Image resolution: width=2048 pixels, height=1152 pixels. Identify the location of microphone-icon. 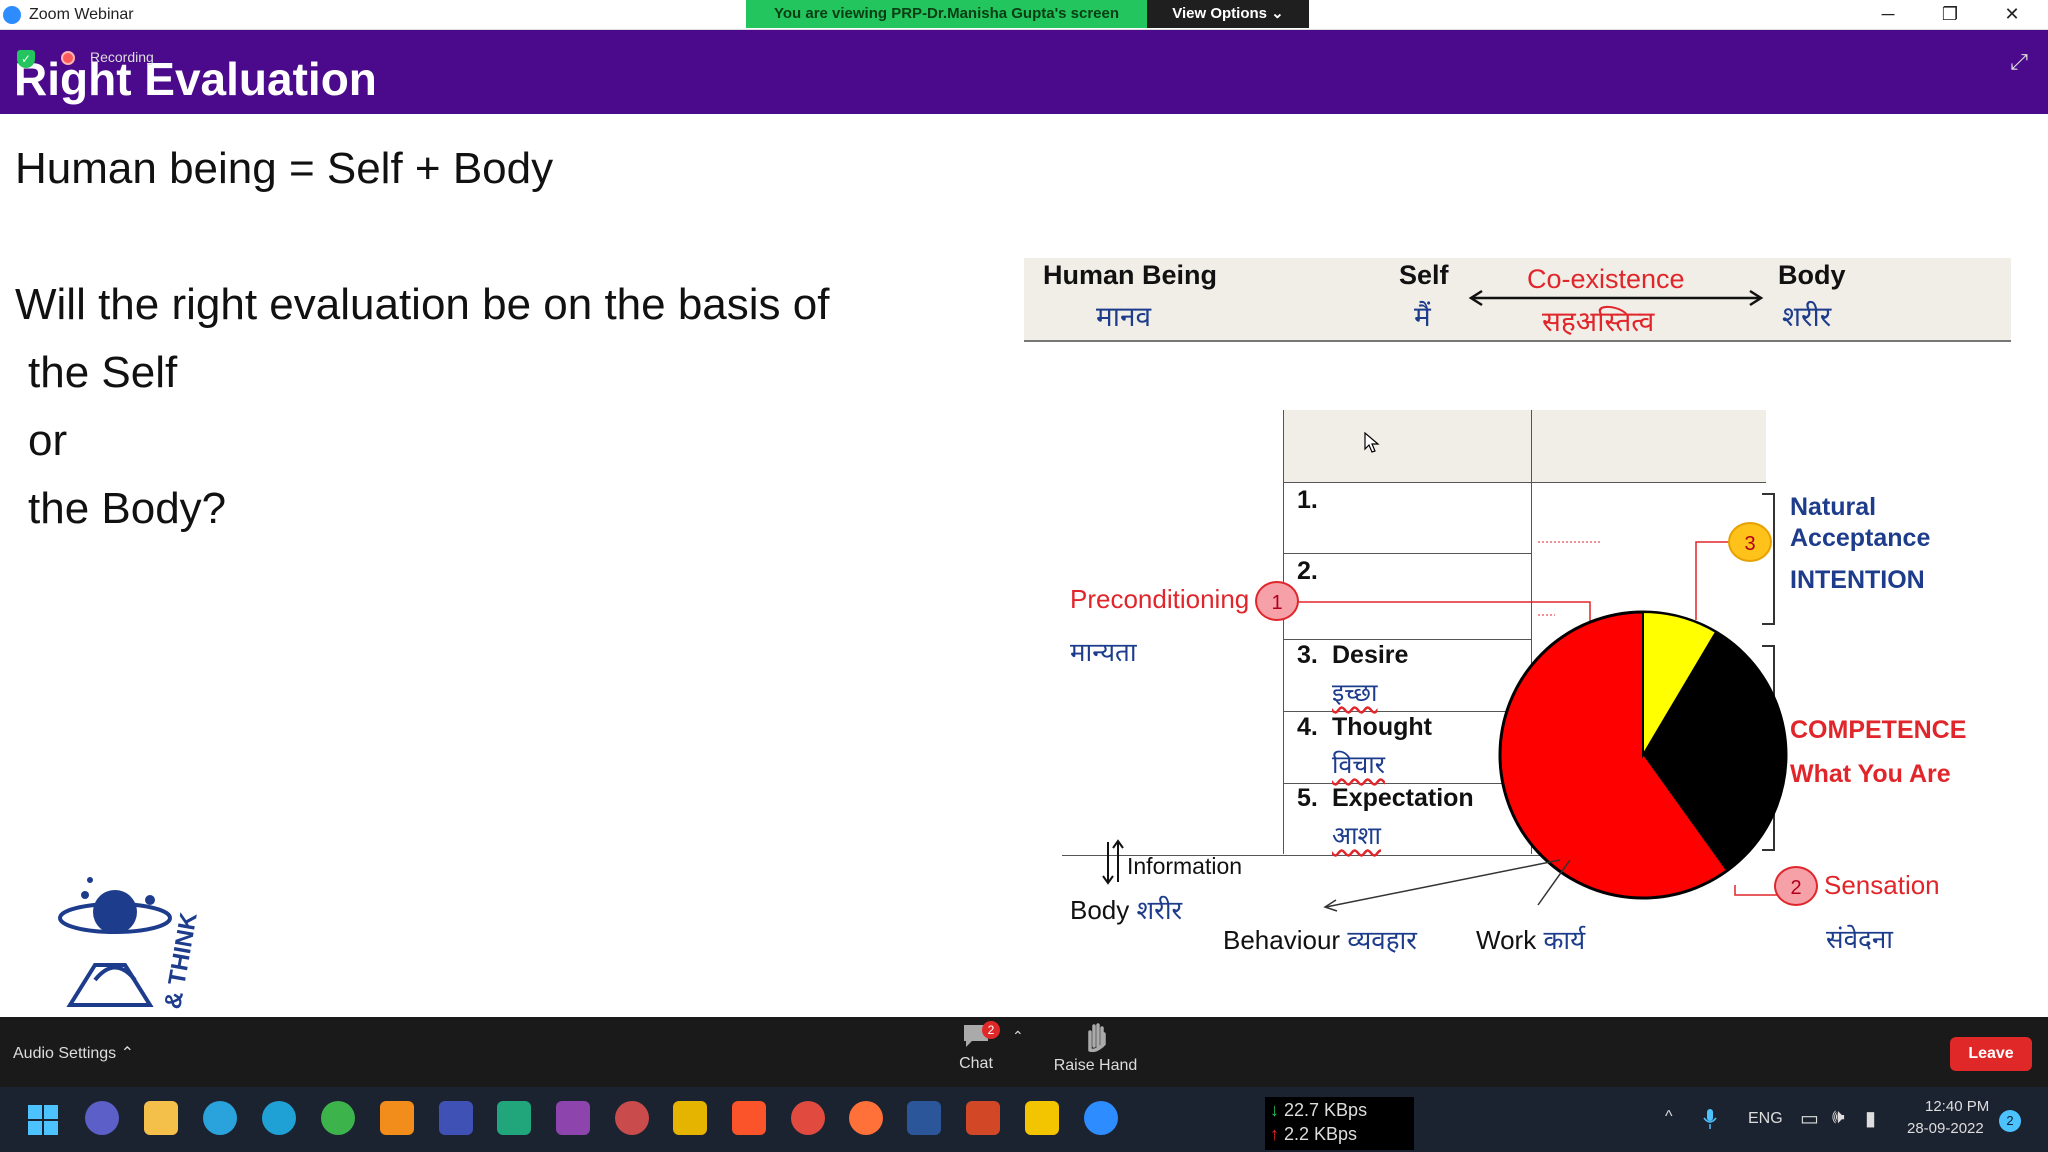
(1710, 1119).